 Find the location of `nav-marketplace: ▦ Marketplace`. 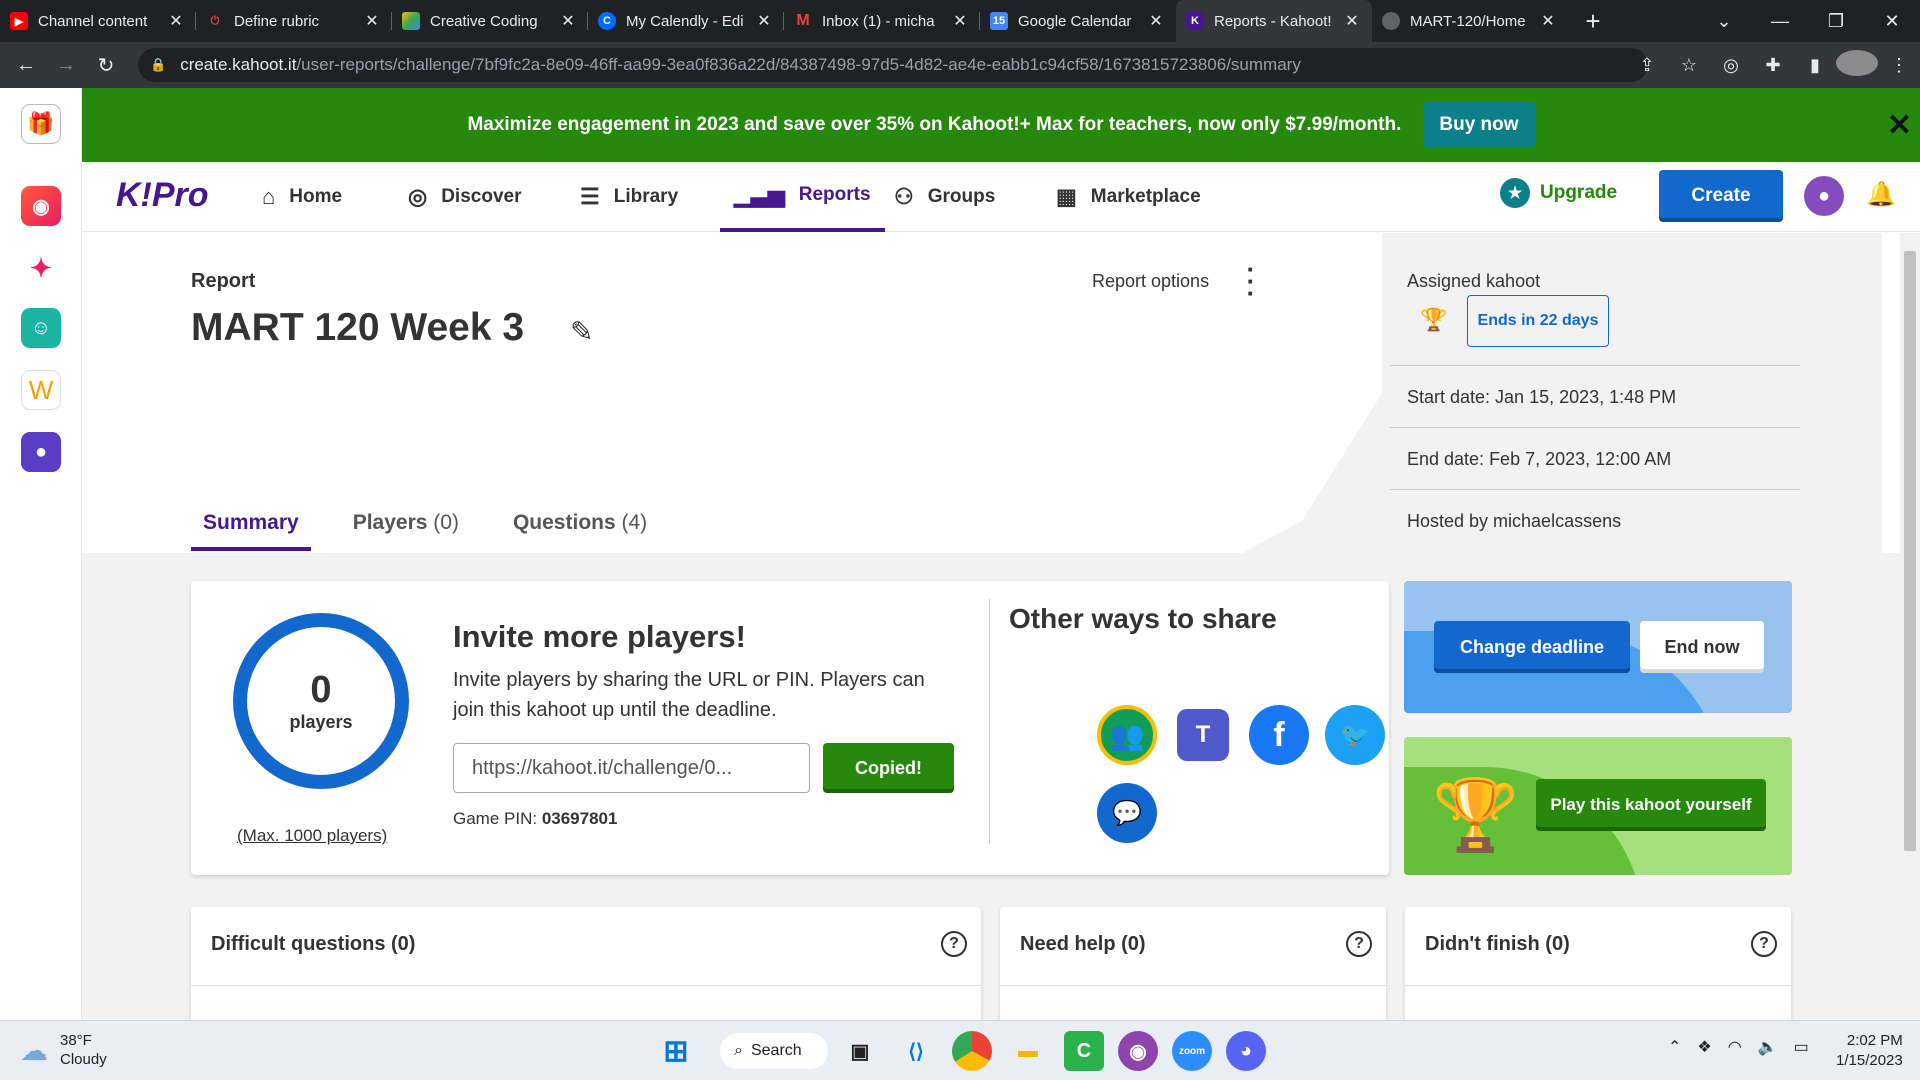

nav-marketplace: ▦ Marketplace is located at coordinates (1128, 197).